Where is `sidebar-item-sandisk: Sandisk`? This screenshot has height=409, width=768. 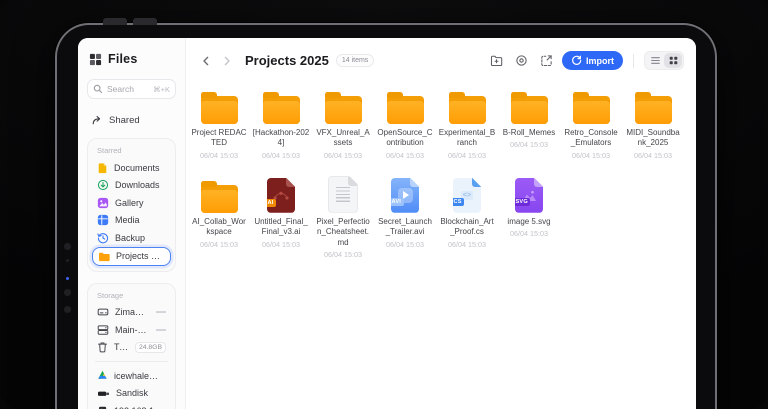 sidebar-item-sandisk: Sandisk is located at coordinates (131, 394).